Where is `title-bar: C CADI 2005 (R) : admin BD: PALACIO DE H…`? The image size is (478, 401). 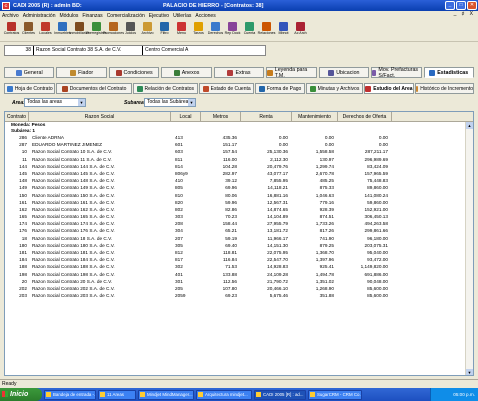
title-bar: C CADI 2005 (R) : admin BD: PALACIO DE H… is located at coordinates (239, 5).